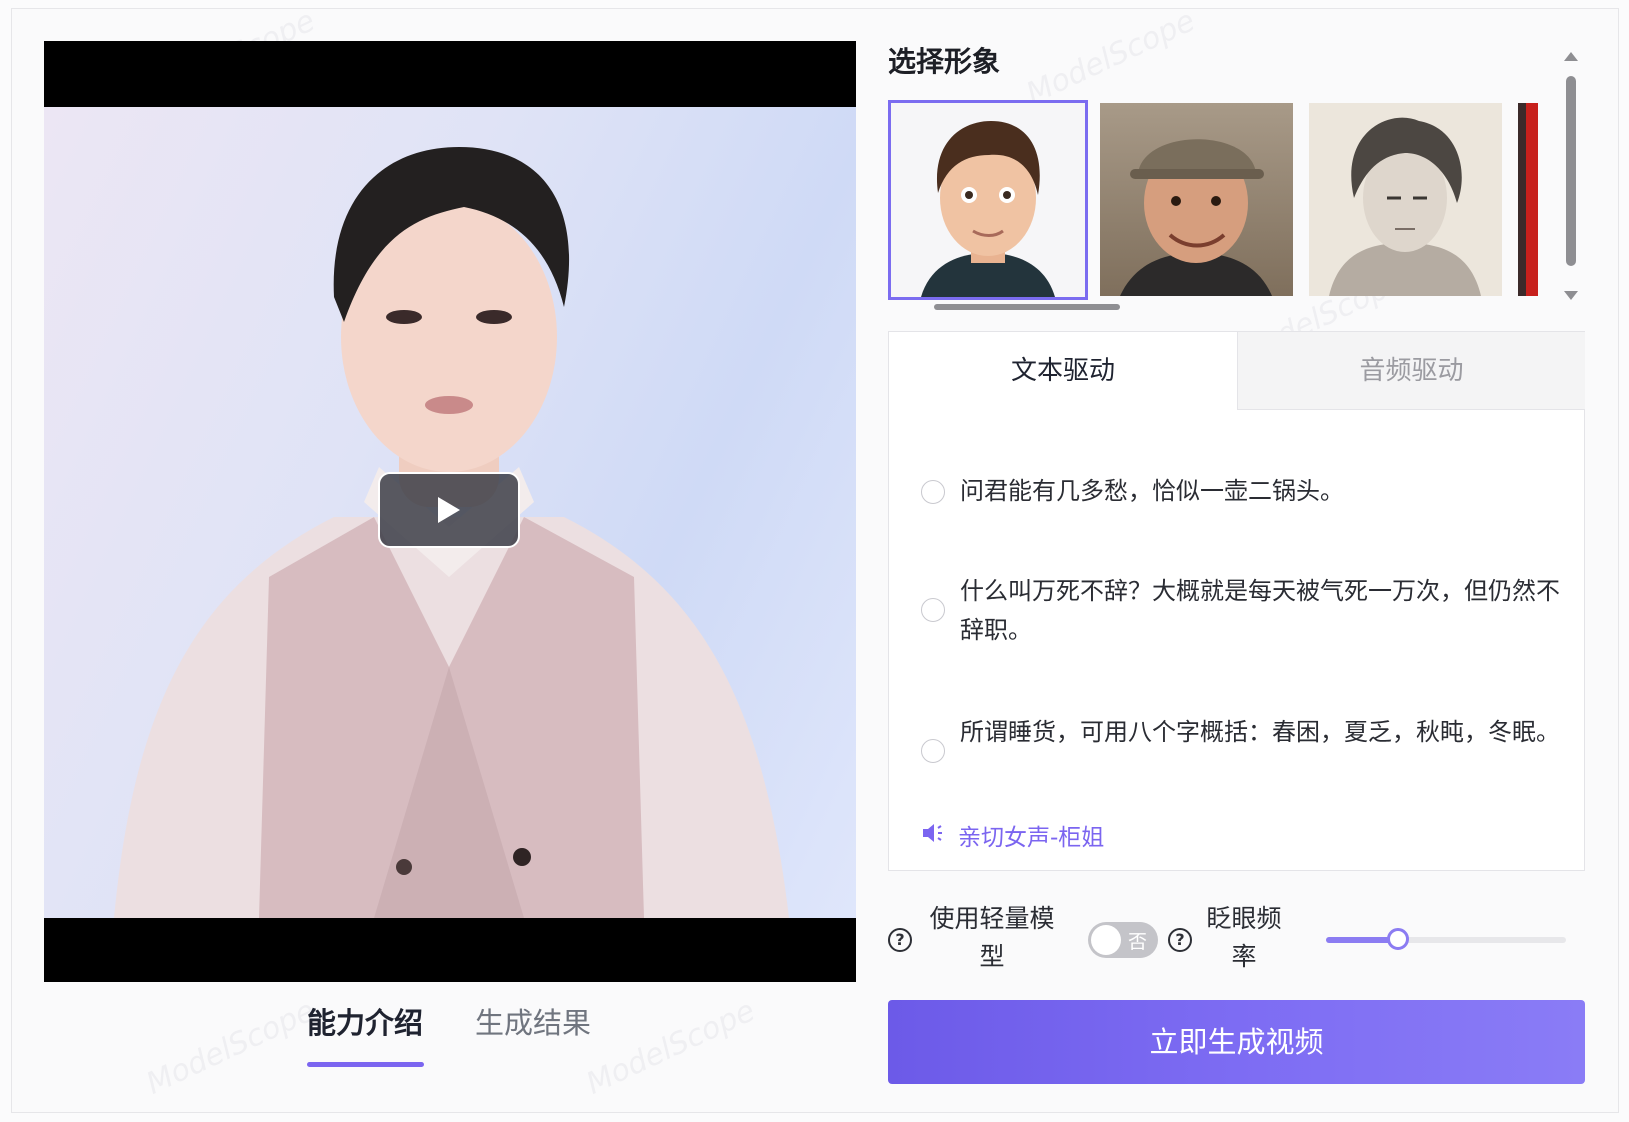 This screenshot has width=1629, height=1122. What do you see at coordinates (1031, 838) in the screenshot?
I see `voice-label: 亲切女声-柜姐` at bounding box center [1031, 838].